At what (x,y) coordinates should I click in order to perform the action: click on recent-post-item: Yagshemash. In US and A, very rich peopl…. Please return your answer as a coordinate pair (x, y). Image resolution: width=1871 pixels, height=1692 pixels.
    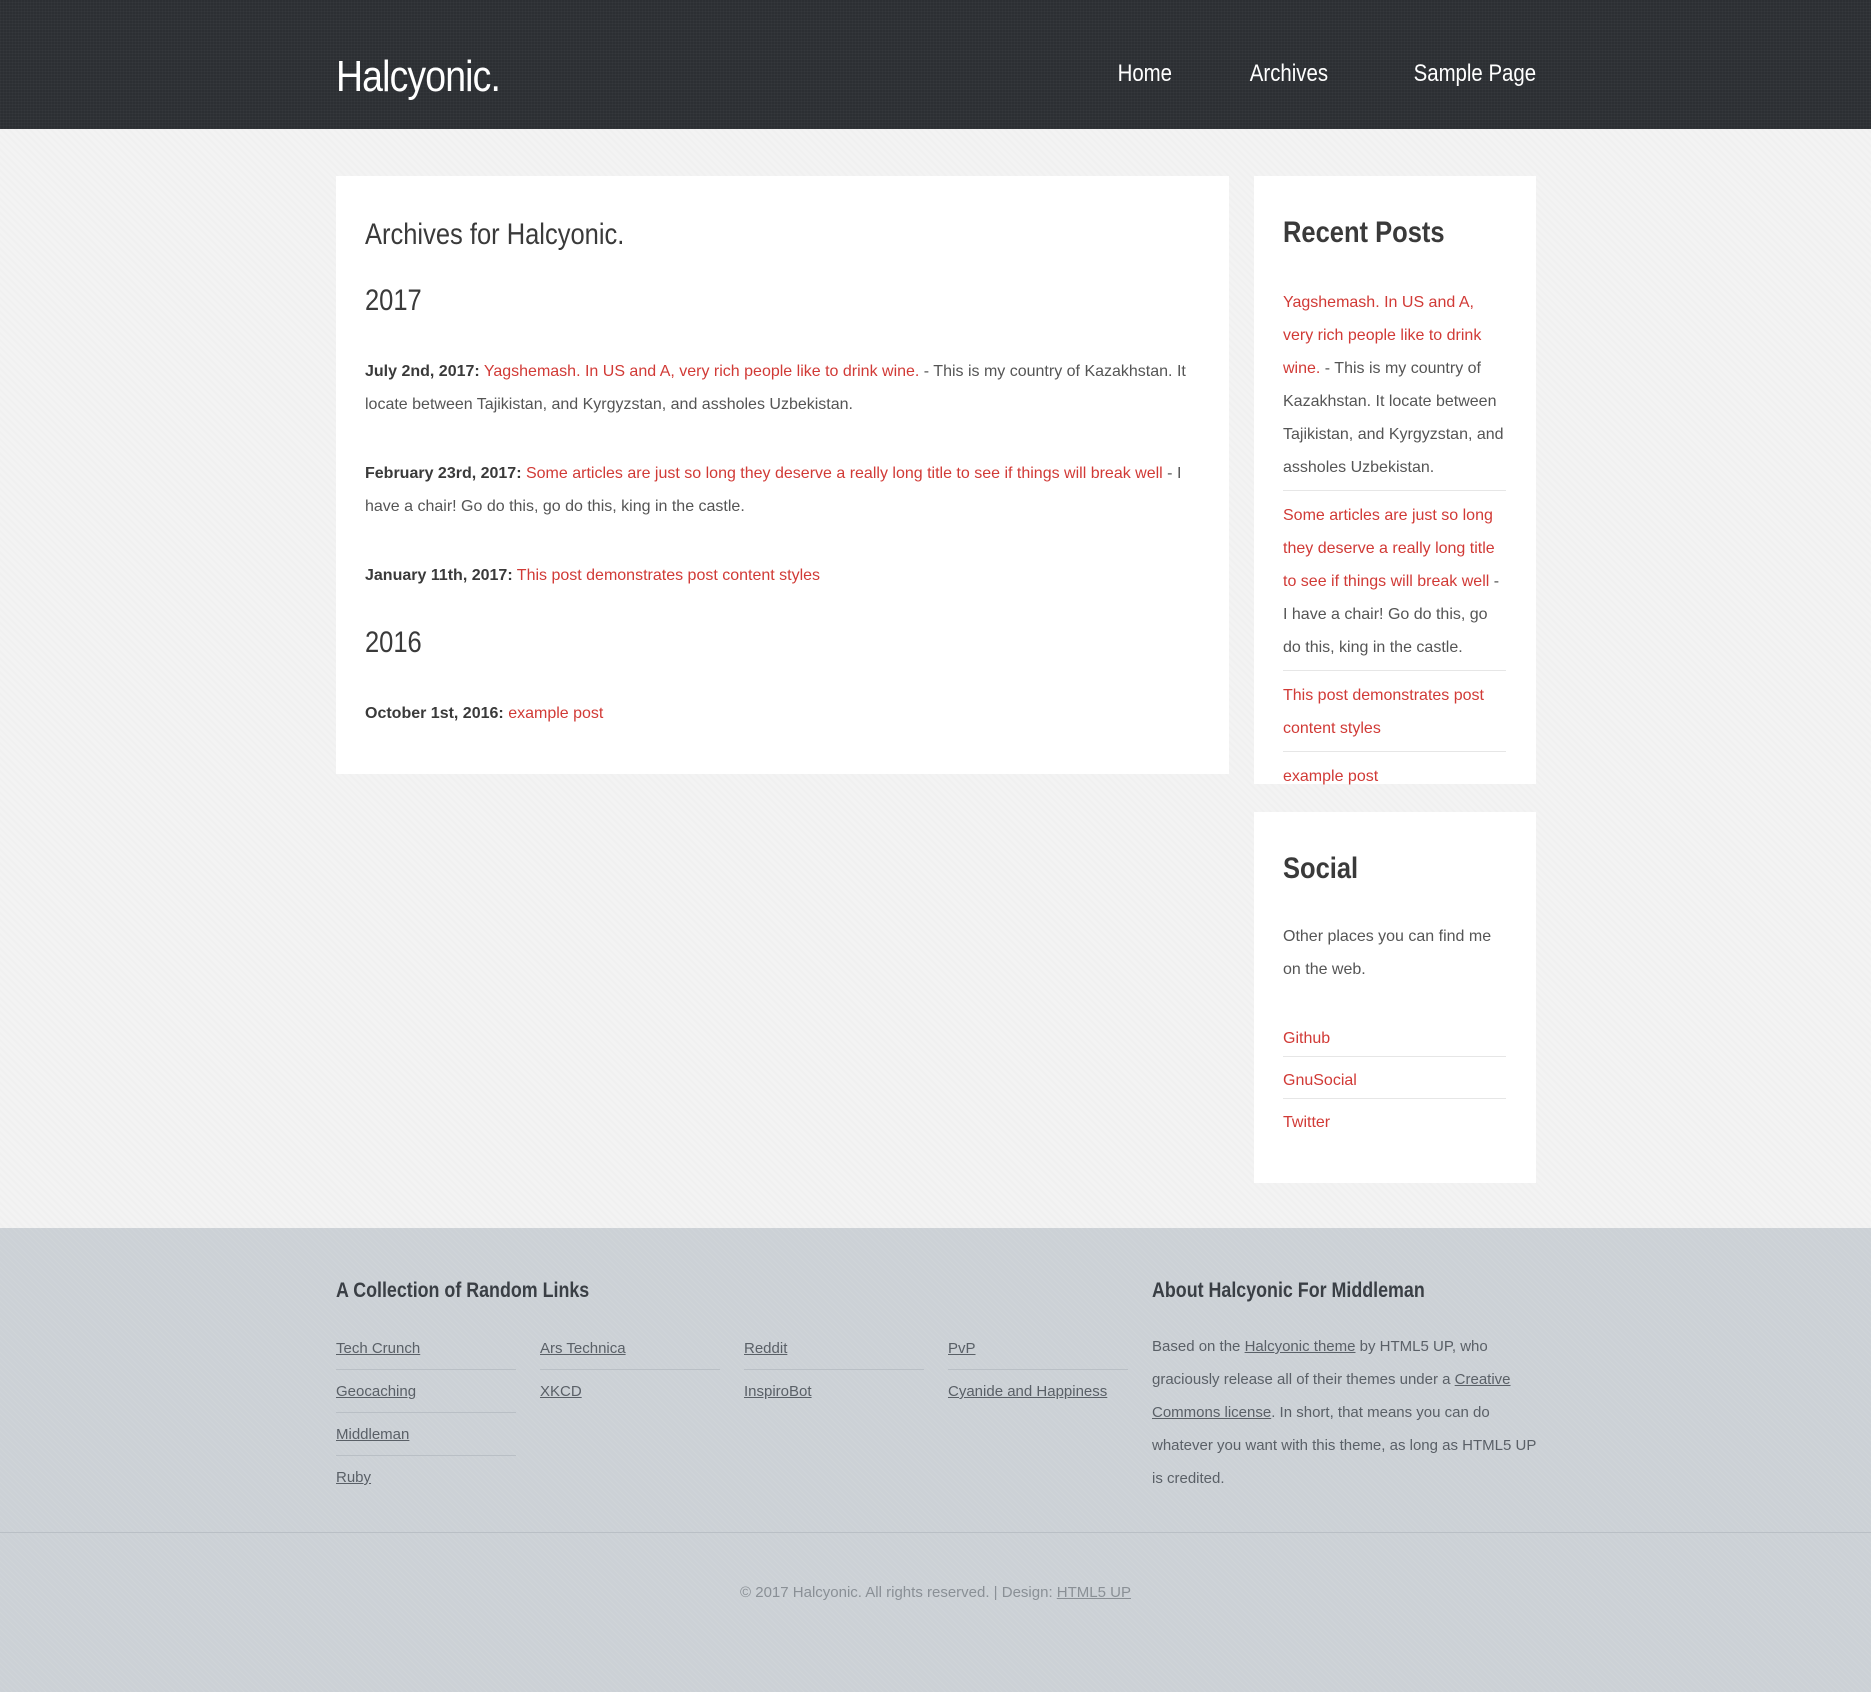
    Looking at the image, I should click on (1394, 388).